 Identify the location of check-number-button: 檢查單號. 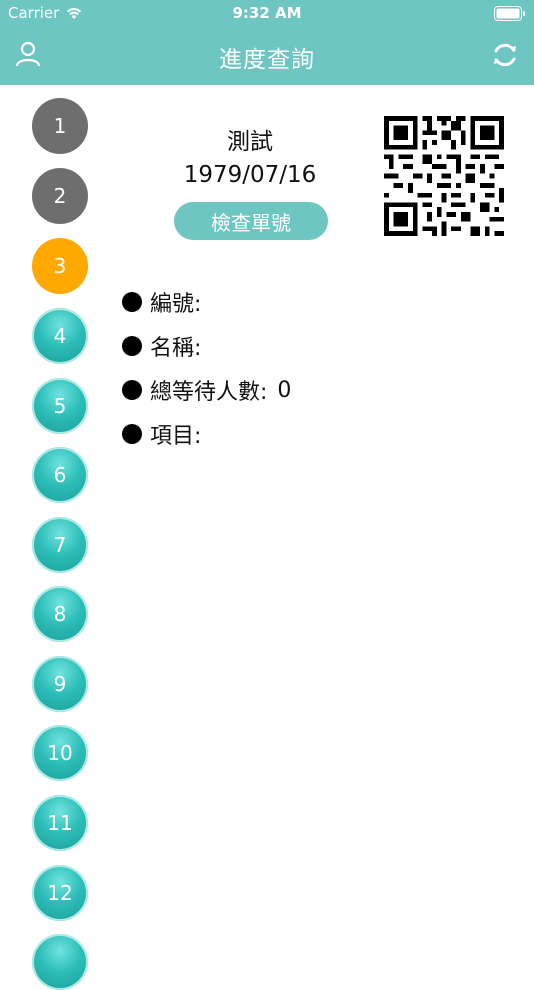
(251, 221).